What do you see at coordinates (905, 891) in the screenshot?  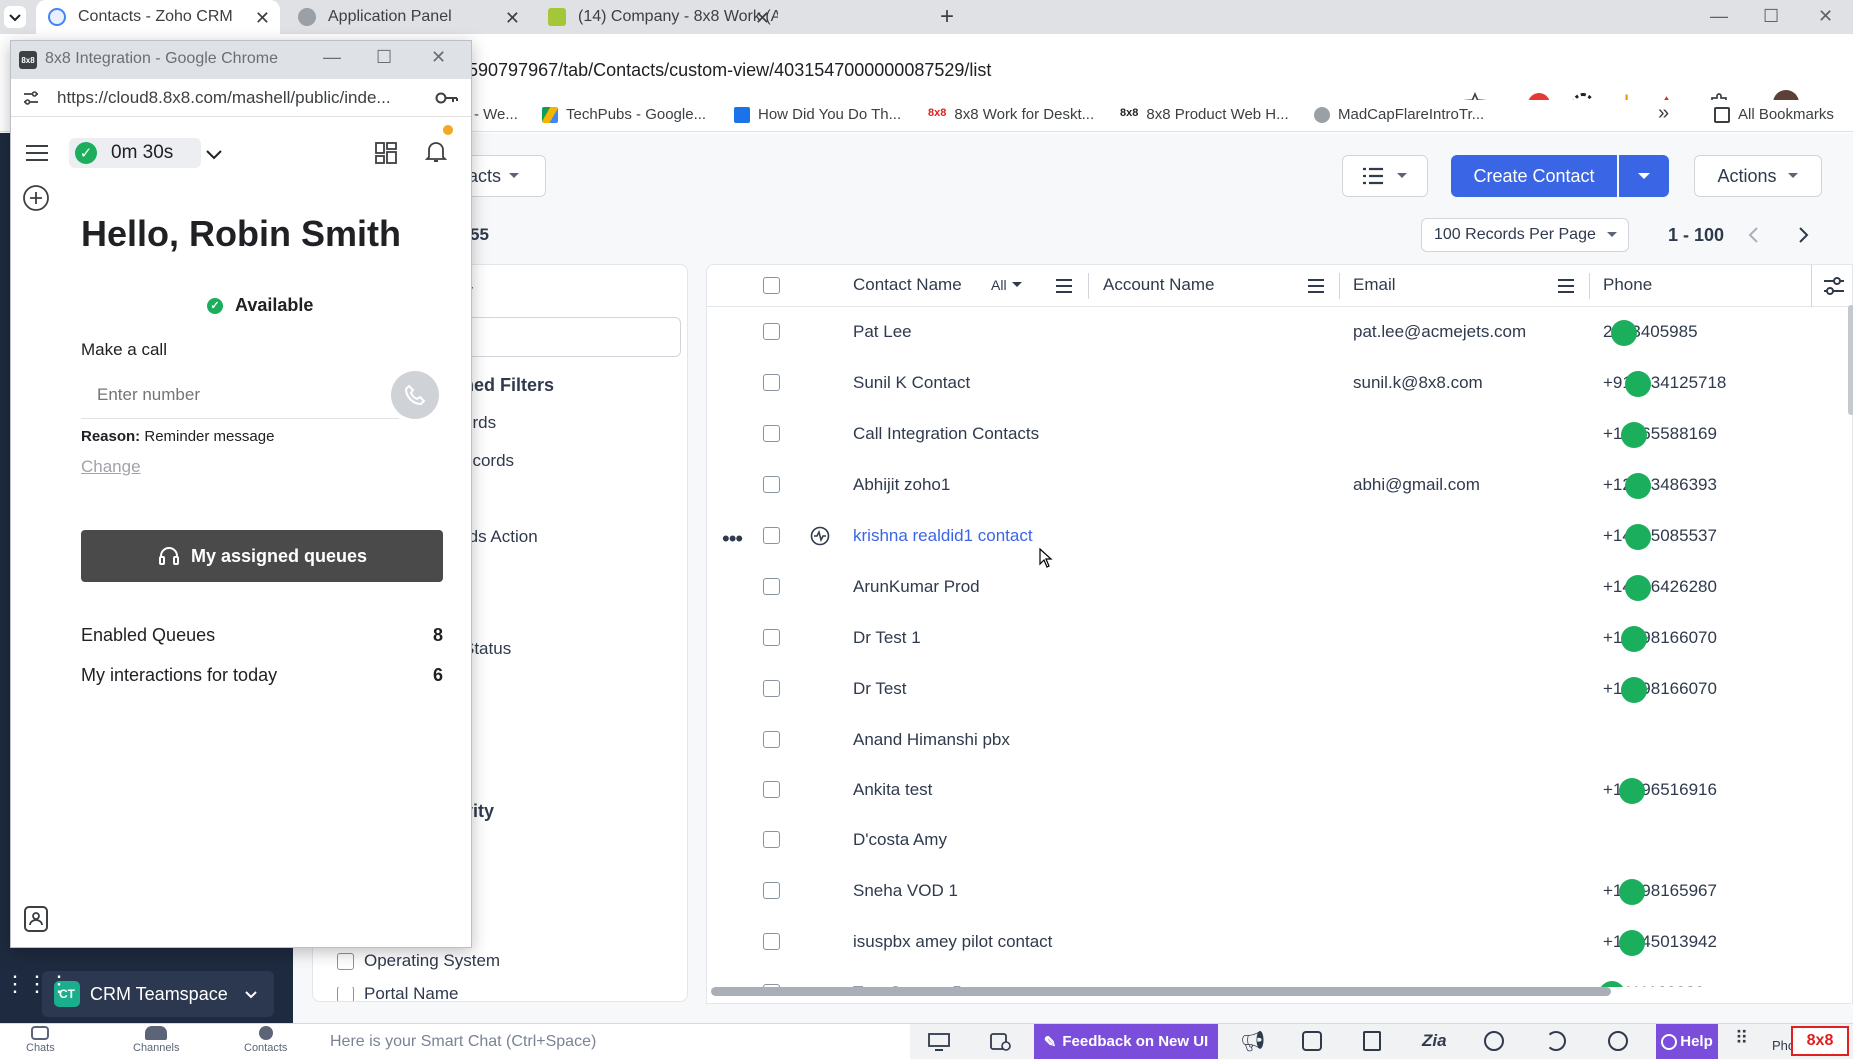 I see `contact-name-link: Sneha VOD 1` at bounding box center [905, 891].